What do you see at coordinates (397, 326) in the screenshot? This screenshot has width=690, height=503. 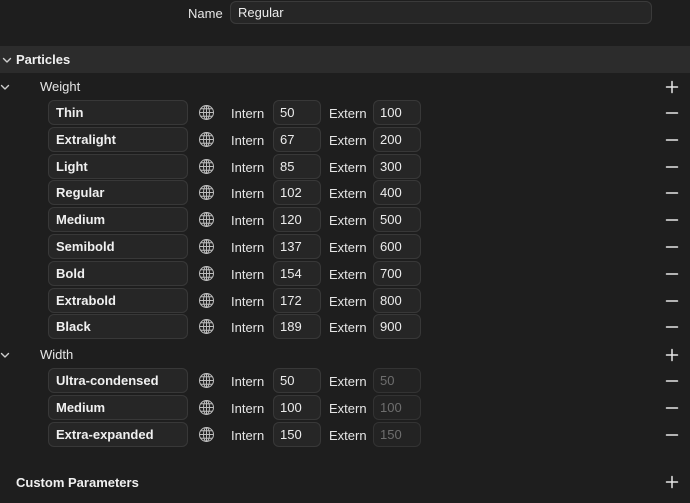 I see `extern-field: 900` at bounding box center [397, 326].